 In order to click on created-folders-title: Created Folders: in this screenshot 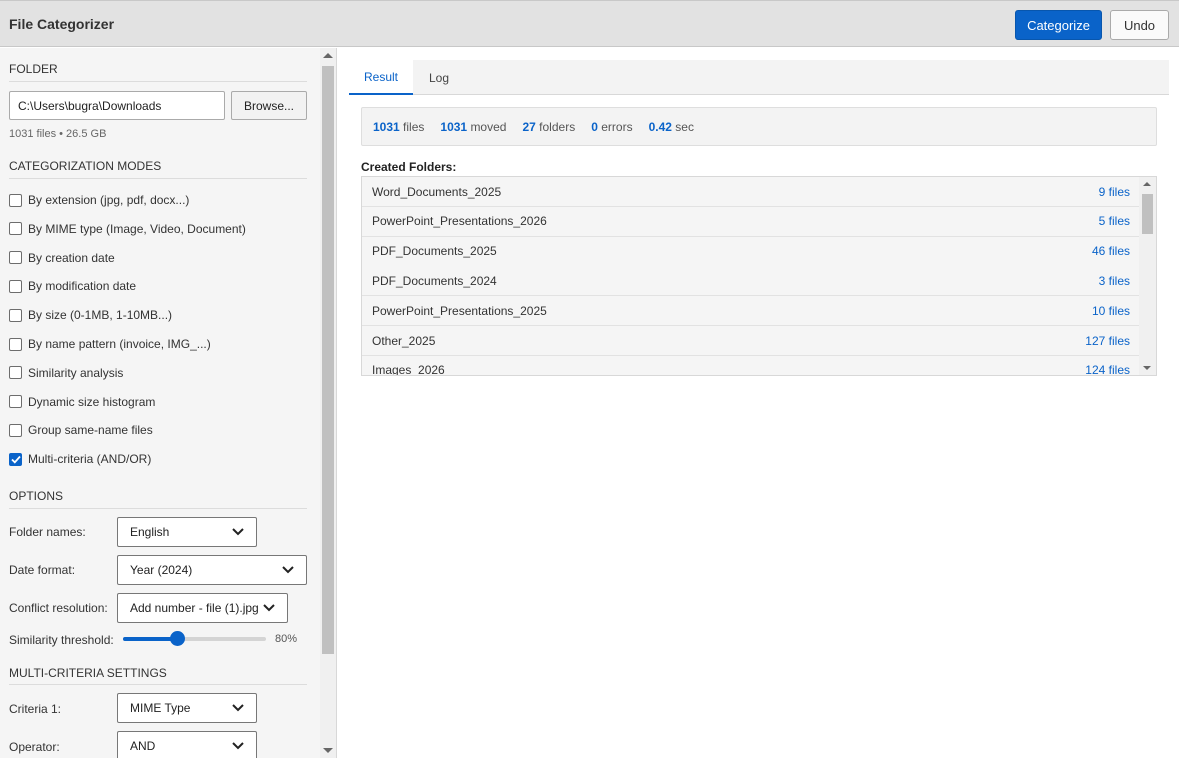, I will do `click(409, 167)`.